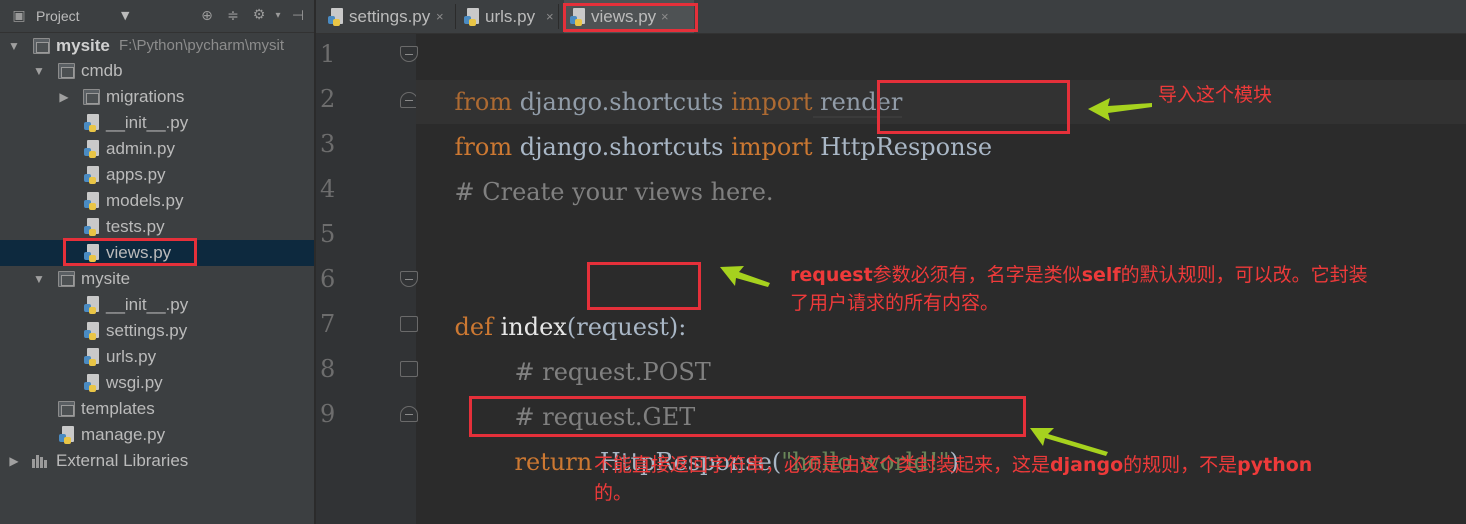 Image resolution: width=1466 pixels, height=524 pixels. I want to click on line-number: 7, so click(328, 324).